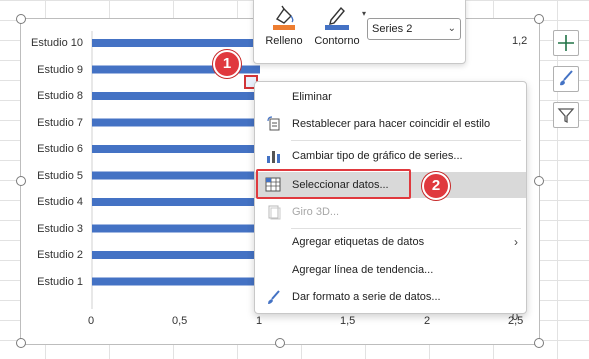 Image resolution: width=589 pixels, height=359 pixels. Describe the element at coordinates (60, 69) in the screenshot. I see `category-label: Estudio 9` at that location.